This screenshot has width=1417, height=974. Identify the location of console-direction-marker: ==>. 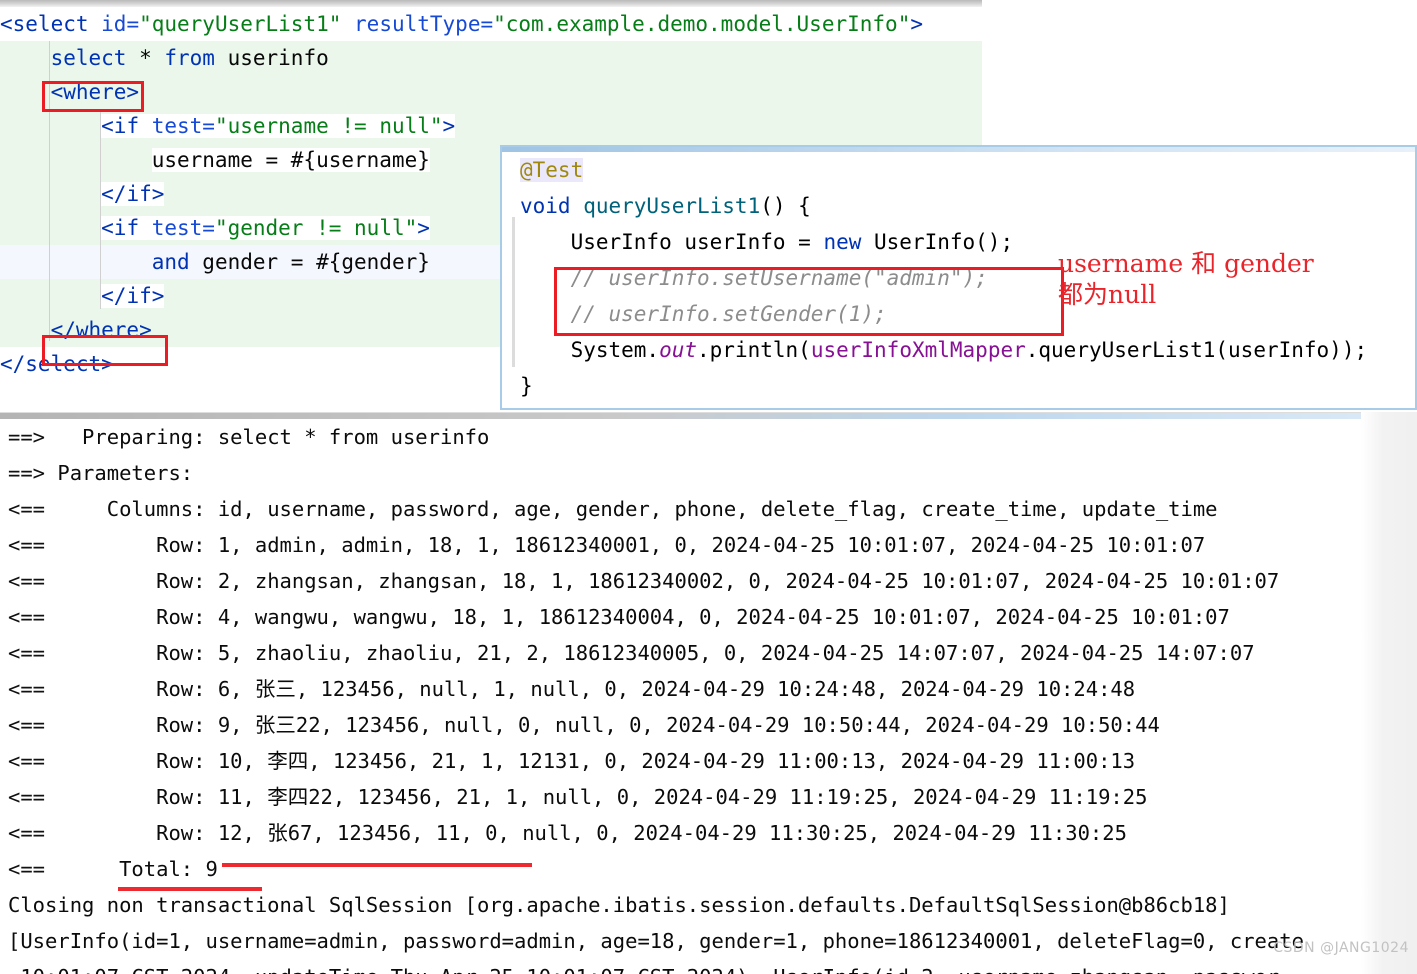
(33, 437).